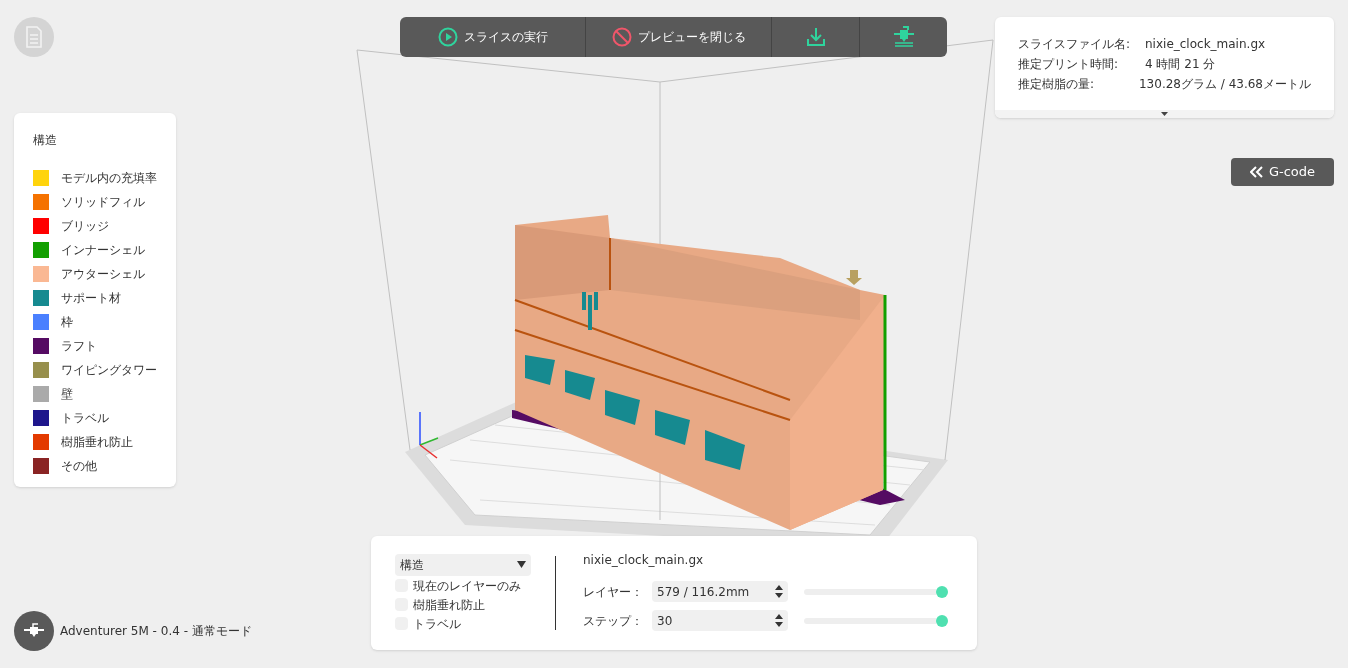 The width and height of the screenshot is (1348, 668). Describe the element at coordinates (109, 370) in the screenshot. I see `legend-label: ワイピングタワー` at that location.